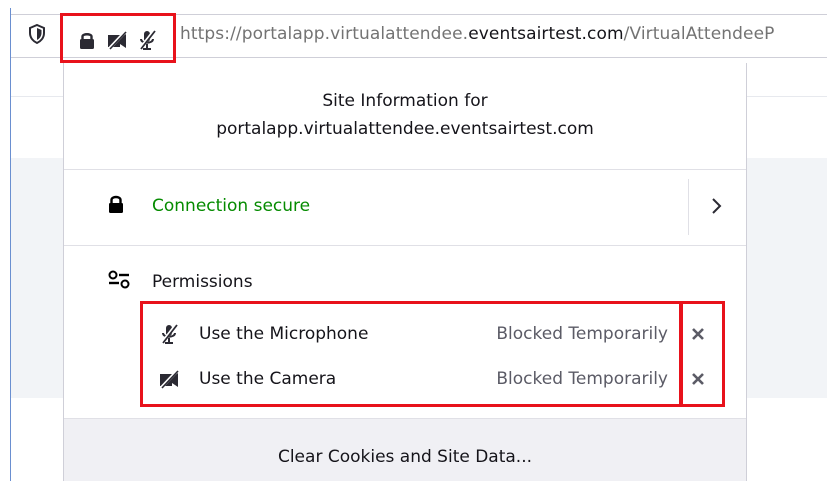  What do you see at coordinates (817, 35) in the screenshot?
I see `url-fade` at bounding box center [817, 35].